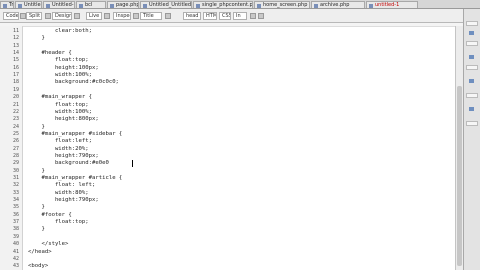 The width and height of the screenshot is (480, 270). I want to click on line-number: 42, so click(15, 258).